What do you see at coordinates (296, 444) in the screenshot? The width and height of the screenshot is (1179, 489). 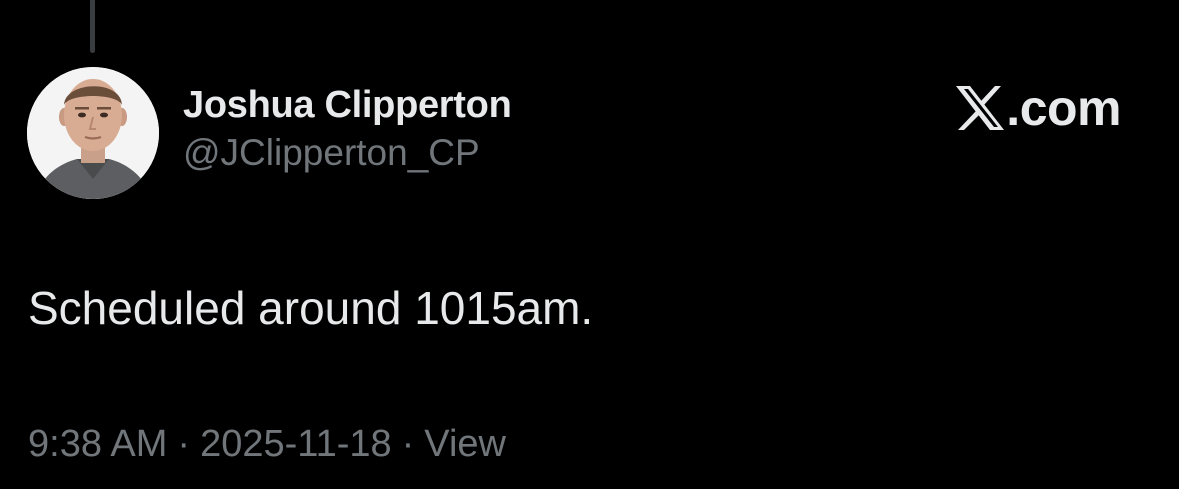 I see `post-date: 2025-11-18` at bounding box center [296, 444].